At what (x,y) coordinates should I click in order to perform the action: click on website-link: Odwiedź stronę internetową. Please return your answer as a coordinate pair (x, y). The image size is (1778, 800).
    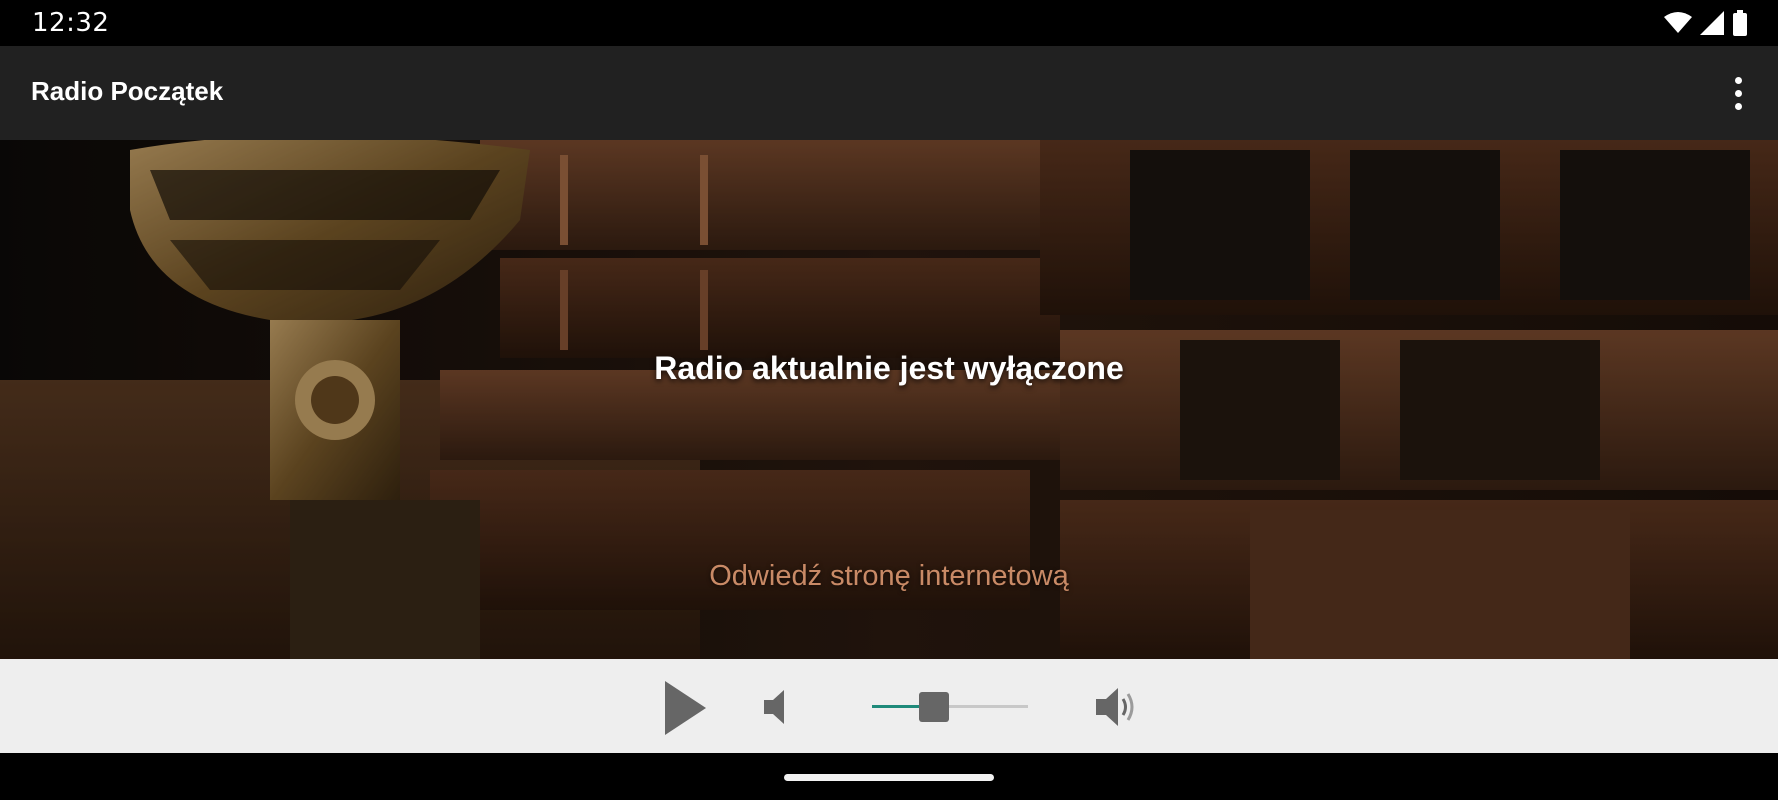
    Looking at the image, I should click on (889, 576).